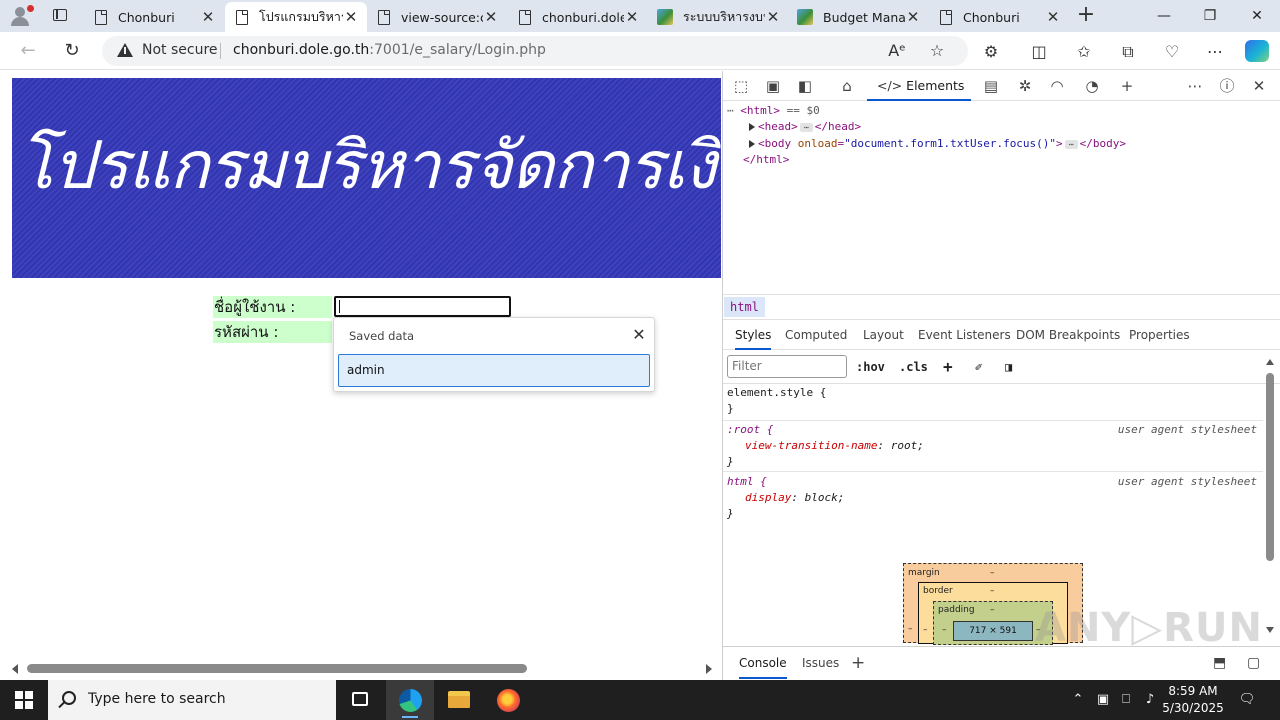 The width and height of the screenshot is (1280, 720). I want to click on rule-declaration: display: block;, so click(794, 498).